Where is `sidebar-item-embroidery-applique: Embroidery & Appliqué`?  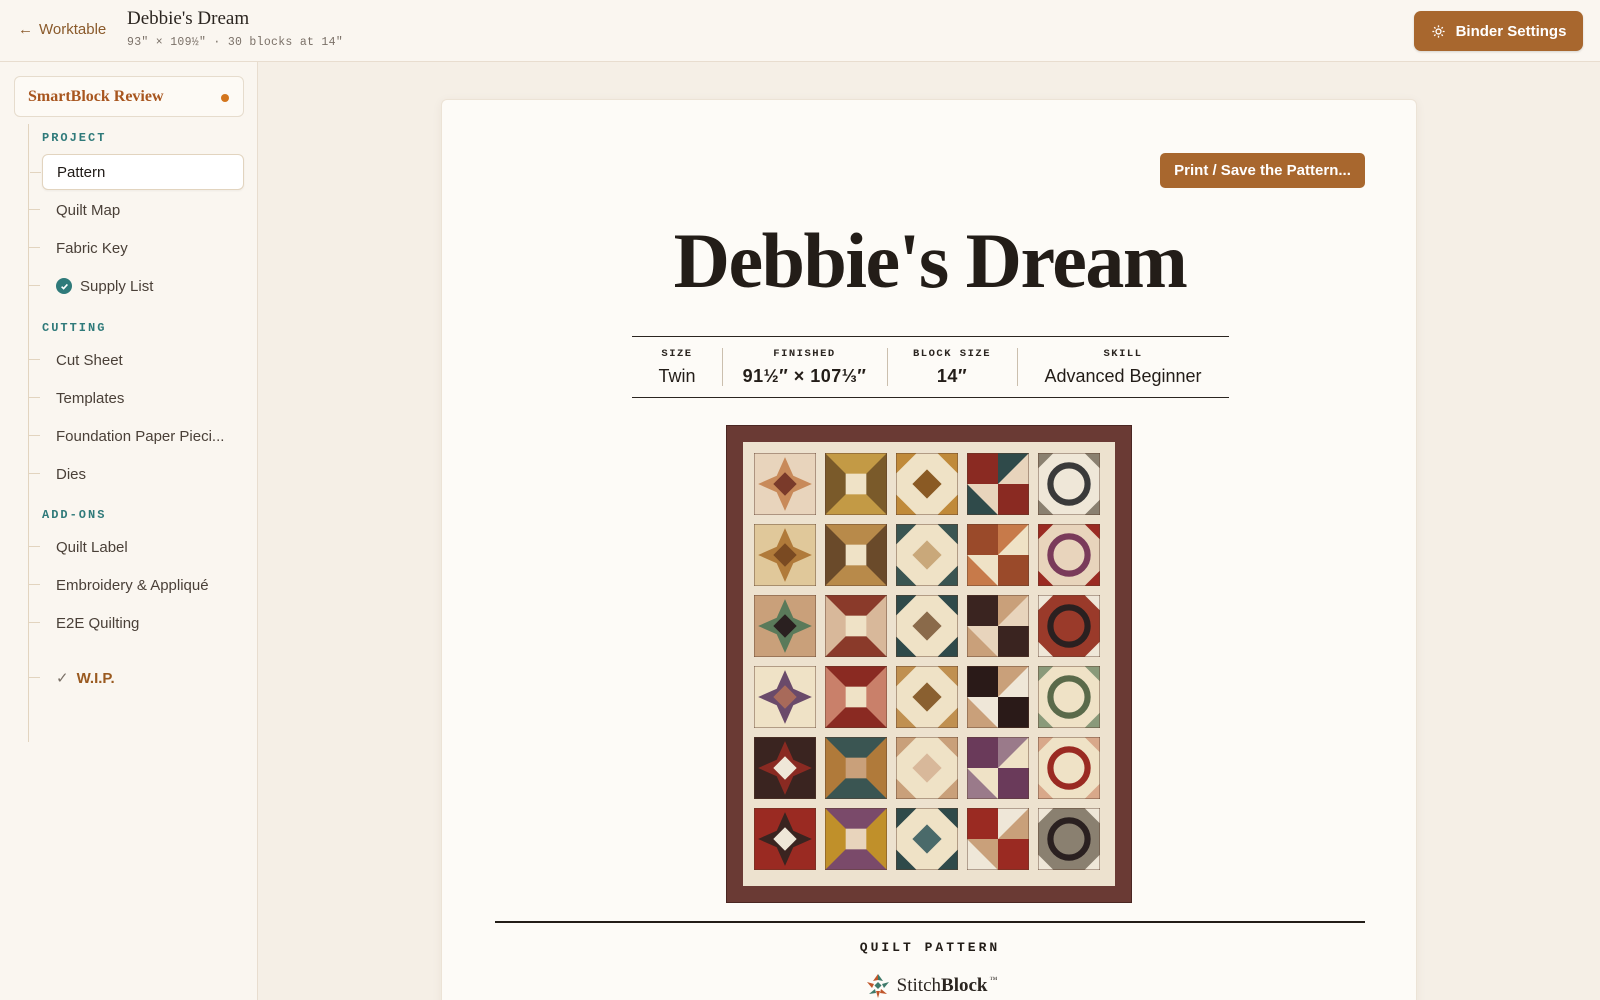
sidebar-item-embroidery-applique: Embroidery & Appliqué is located at coordinates (136, 585).